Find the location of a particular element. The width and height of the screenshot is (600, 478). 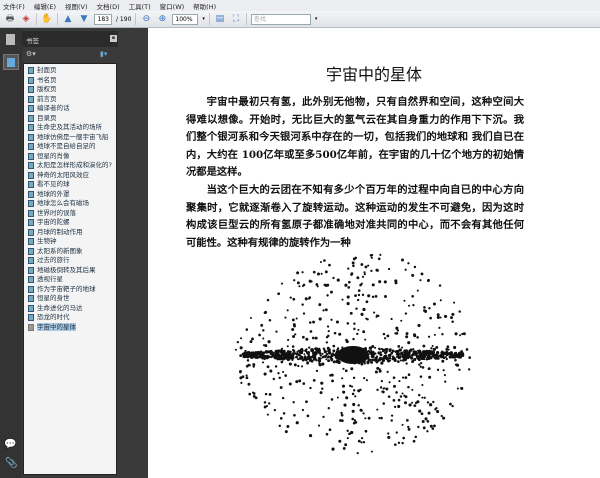

comments-icon: 💬 is located at coordinates (10, 444).